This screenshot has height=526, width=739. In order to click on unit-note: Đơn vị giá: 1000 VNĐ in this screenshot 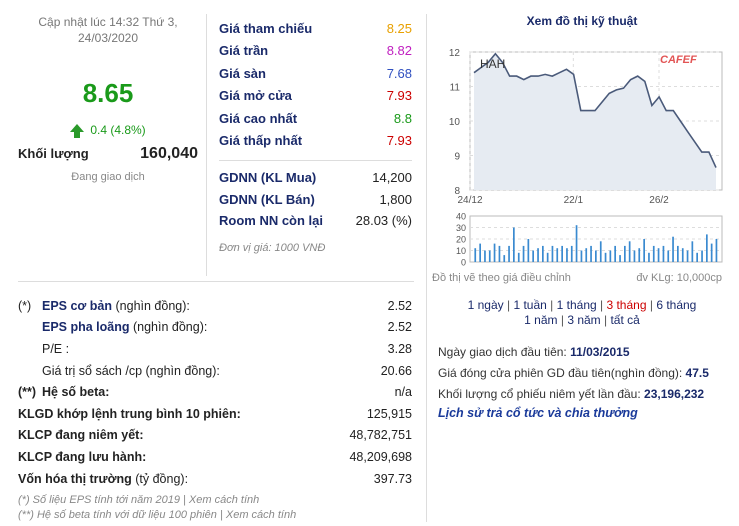, I will do `click(272, 247)`.